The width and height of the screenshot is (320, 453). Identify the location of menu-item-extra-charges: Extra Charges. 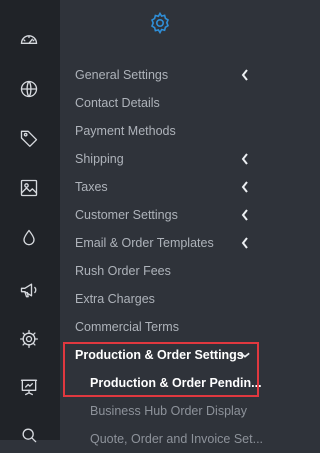
(160, 299).